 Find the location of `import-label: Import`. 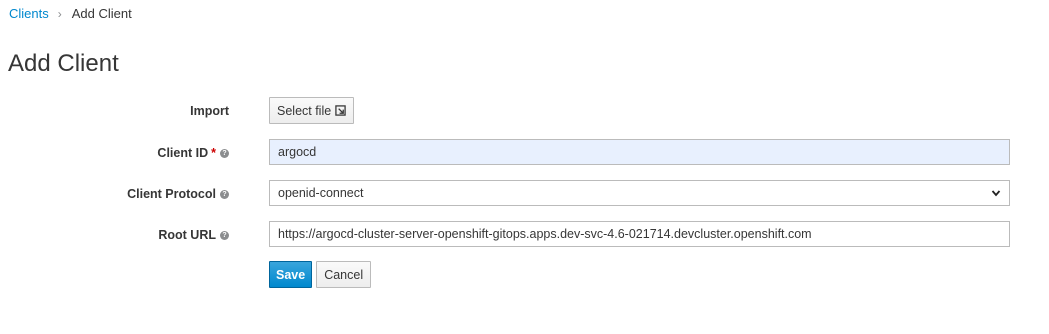

import-label: Import is located at coordinates (209, 111).